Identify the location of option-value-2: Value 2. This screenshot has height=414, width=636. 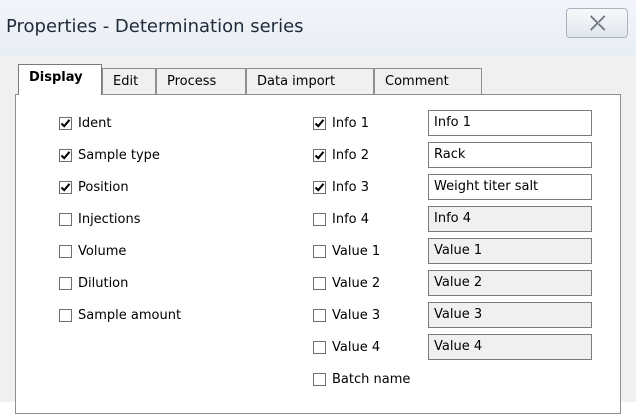
(346, 283).